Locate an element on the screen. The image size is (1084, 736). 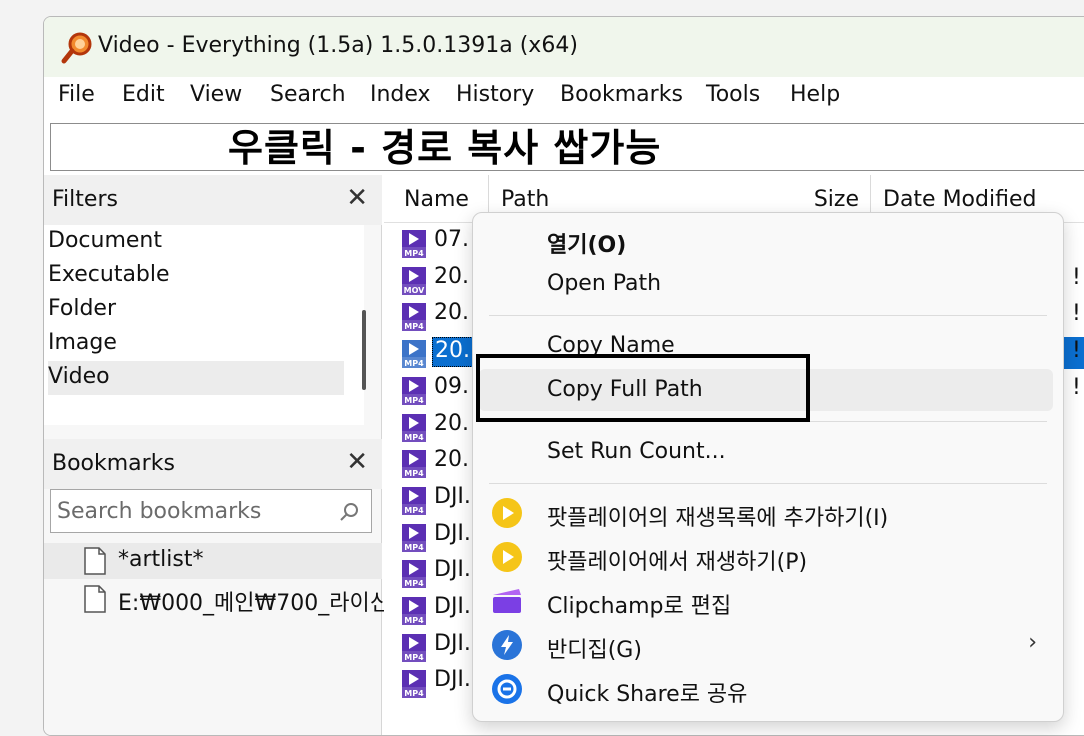
menu-item-quick-share: Quick Share로 공유 is located at coordinates (766, 689).